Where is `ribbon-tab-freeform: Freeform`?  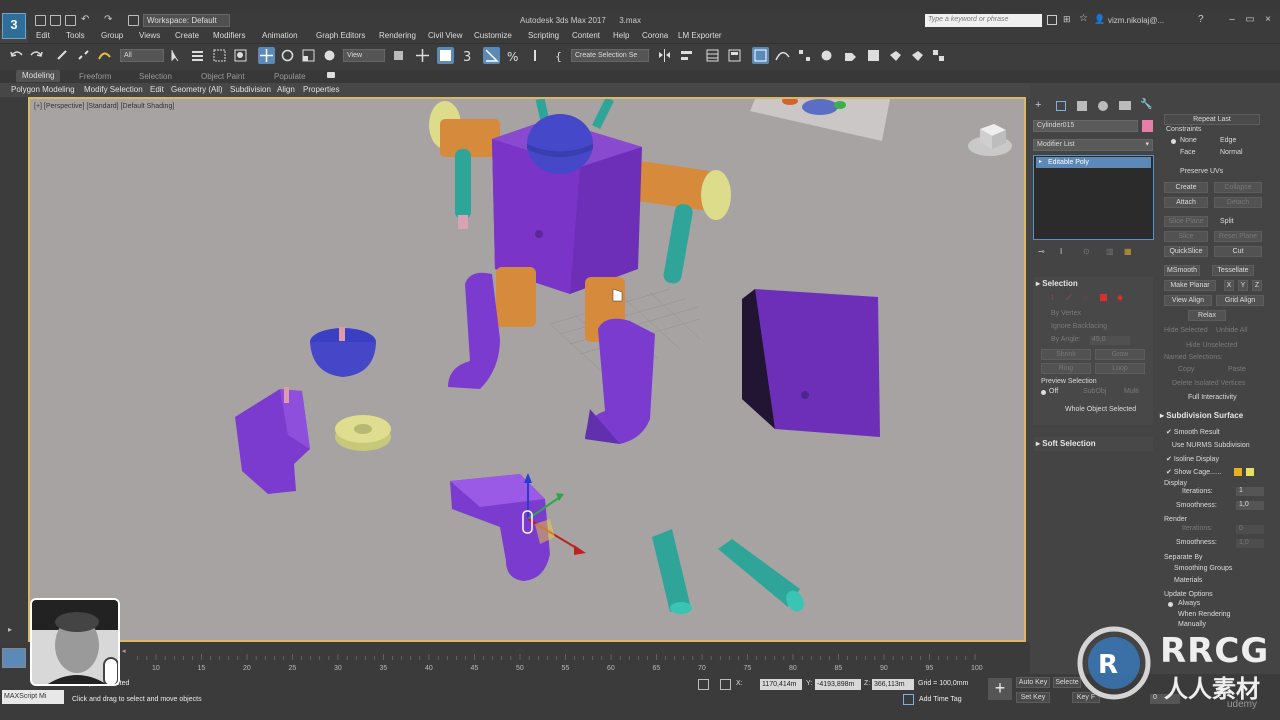
ribbon-tab-freeform: Freeform is located at coordinates (95, 76).